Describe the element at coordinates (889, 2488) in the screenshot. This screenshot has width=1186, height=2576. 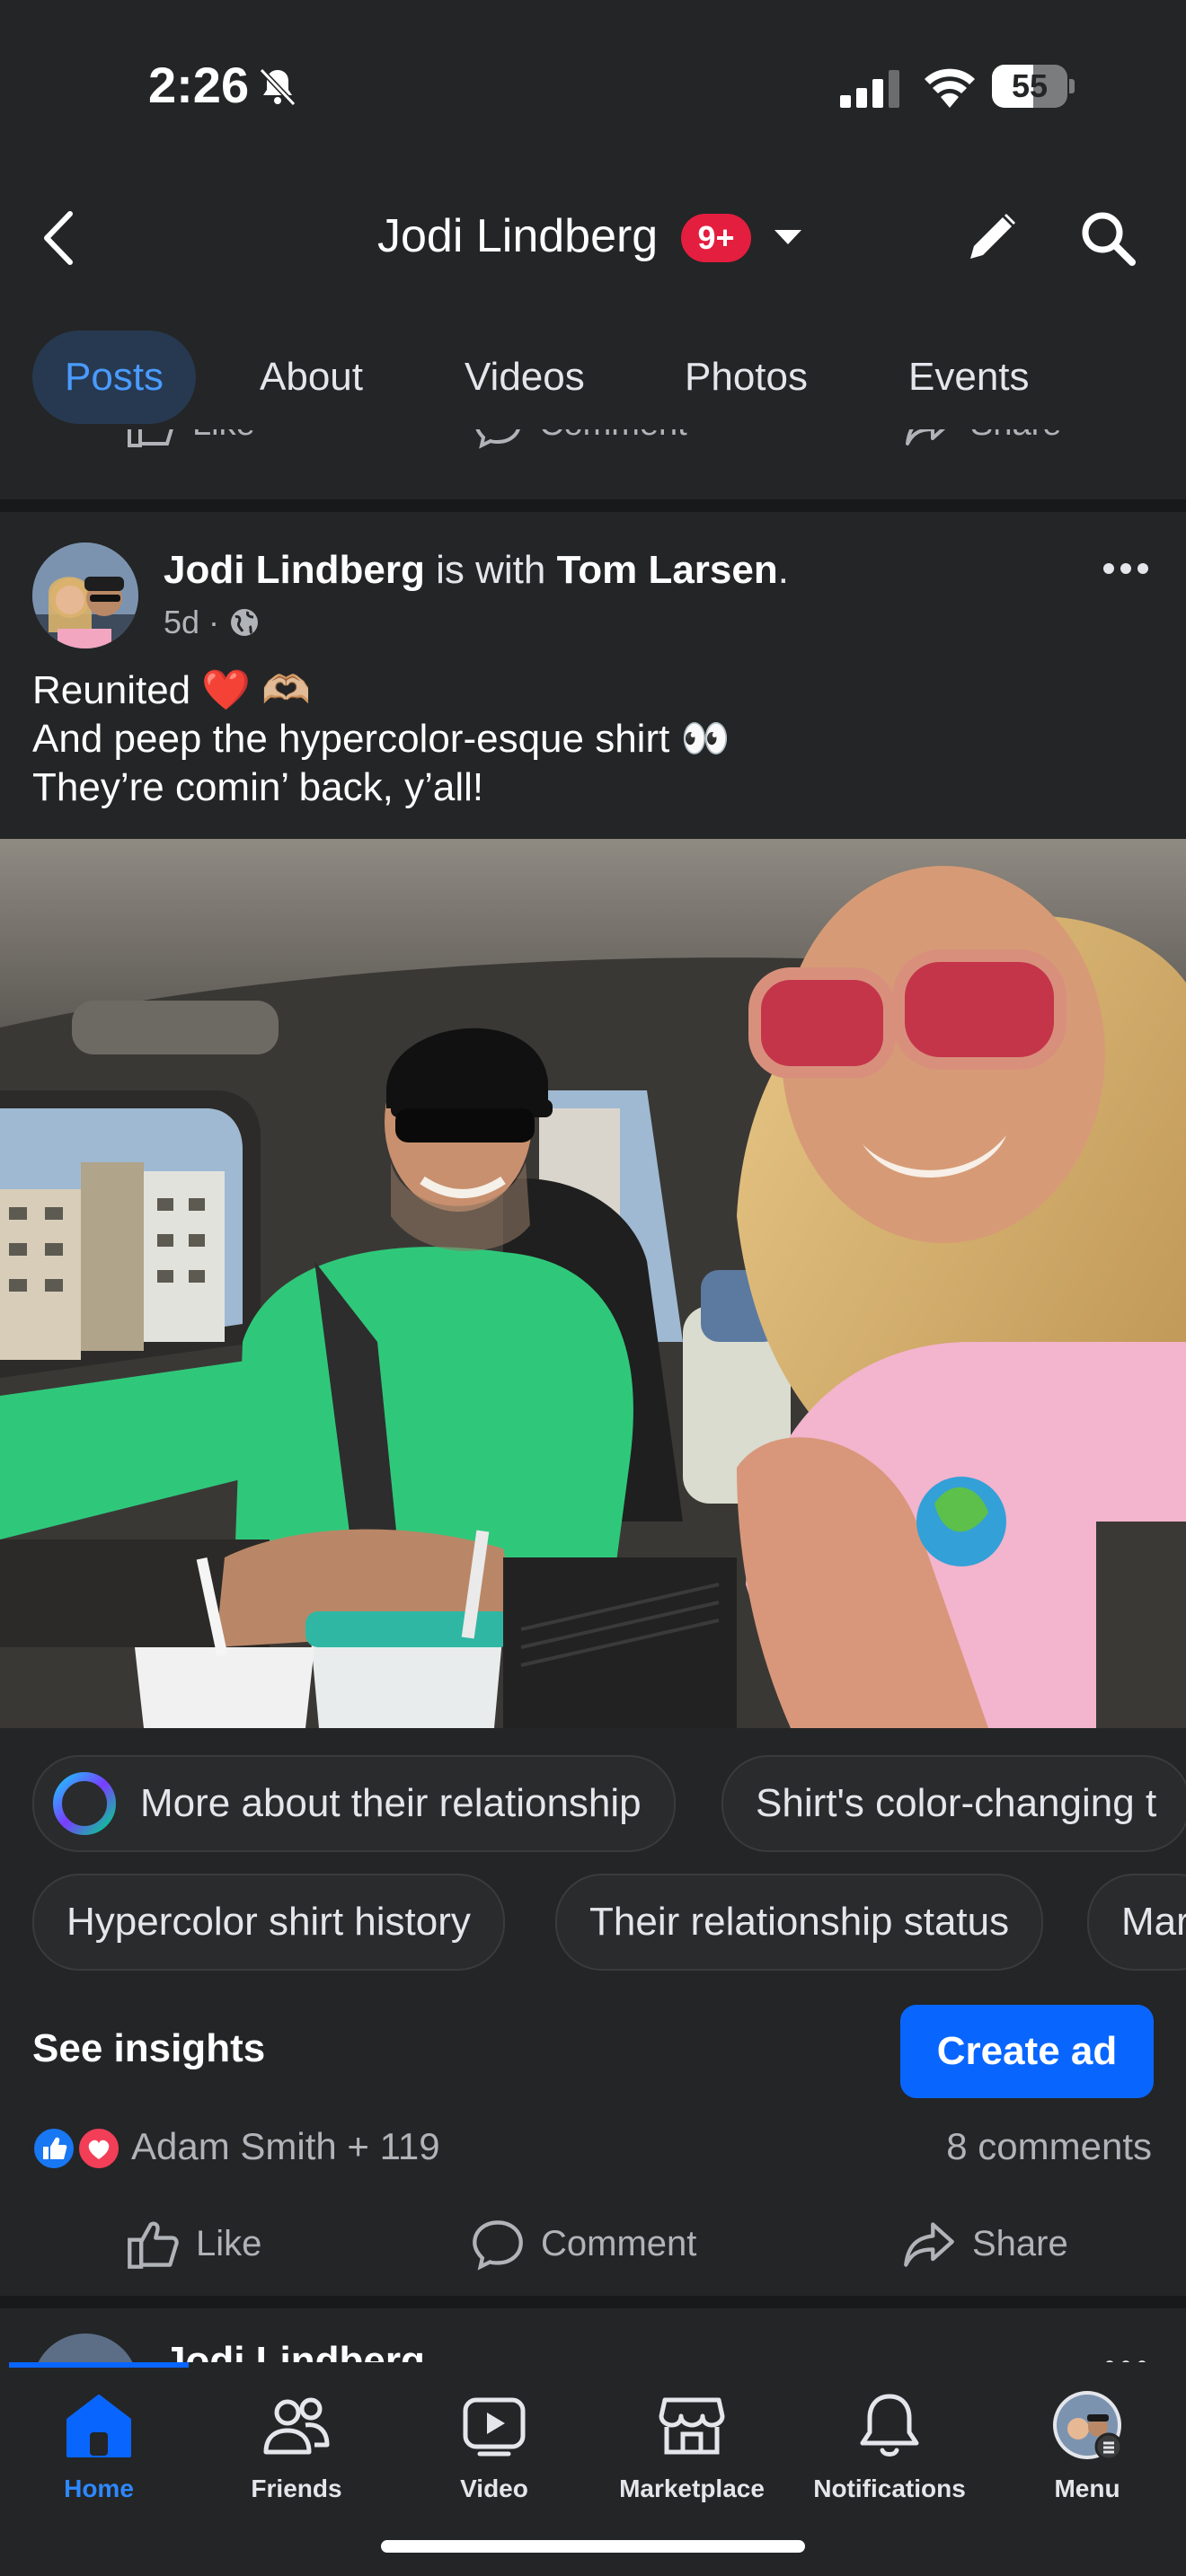
I see `nav-label: Notifications` at that location.